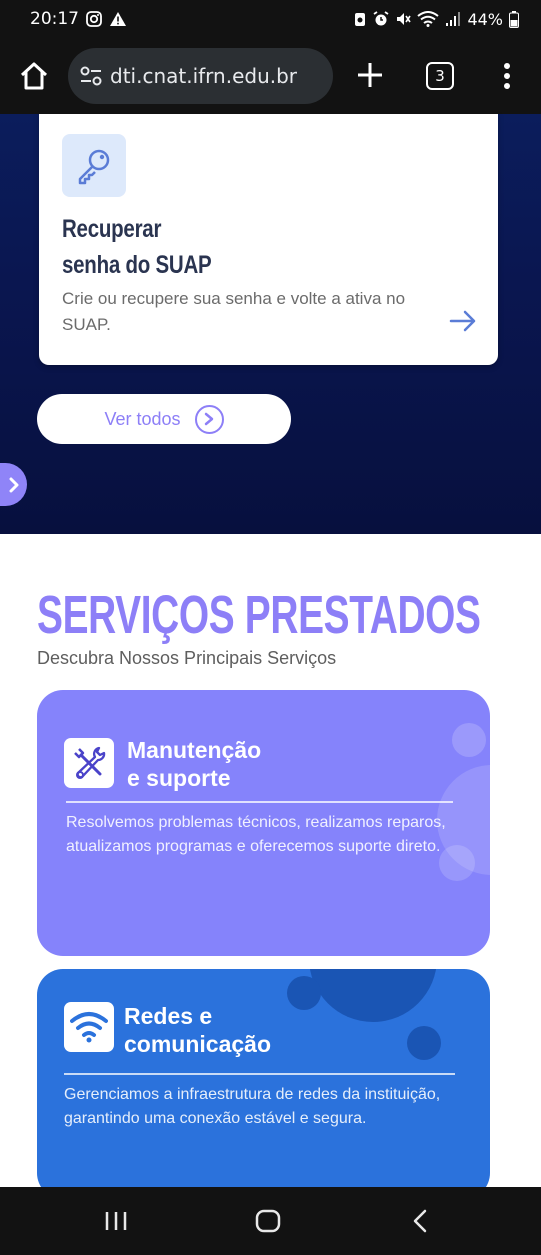 Image resolution: width=541 pixels, height=1255 pixels. I want to click on wifi-status-icon, so click(428, 19).